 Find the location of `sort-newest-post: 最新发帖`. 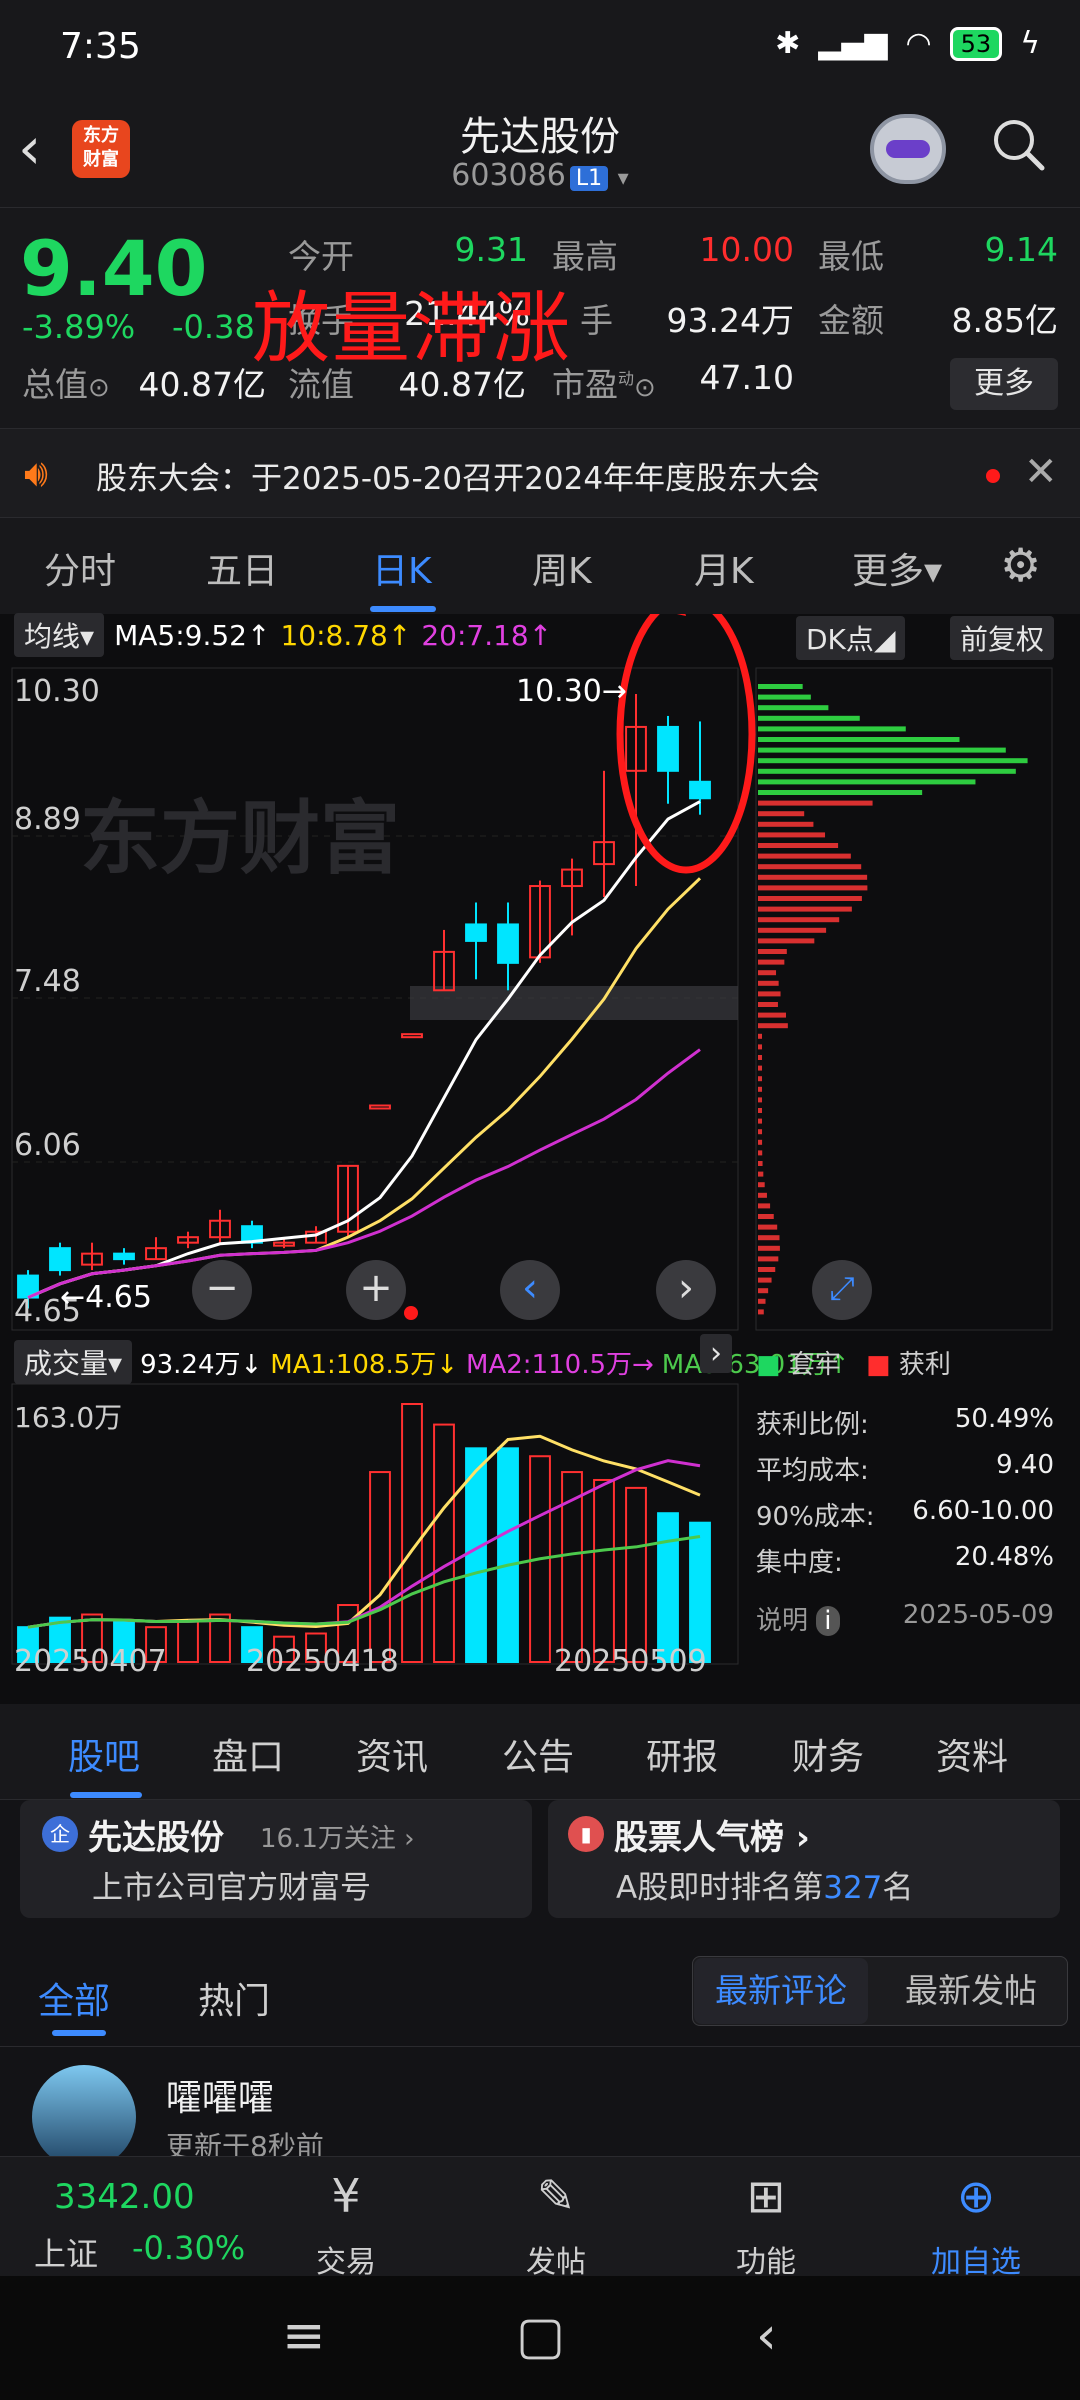

sort-newest-post: 最新发帖 is located at coordinates (971, 1991).